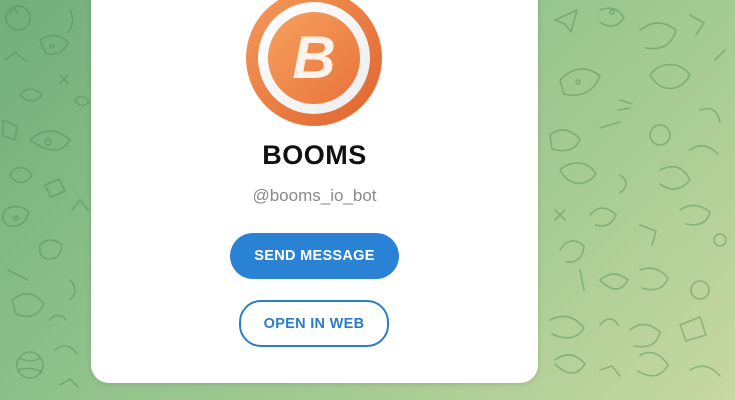 The width and height of the screenshot is (735, 400). What do you see at coordinates (314, 155) in the screenshot?
I see `bot-name: BOOMS` at bounding box center [314, 155].